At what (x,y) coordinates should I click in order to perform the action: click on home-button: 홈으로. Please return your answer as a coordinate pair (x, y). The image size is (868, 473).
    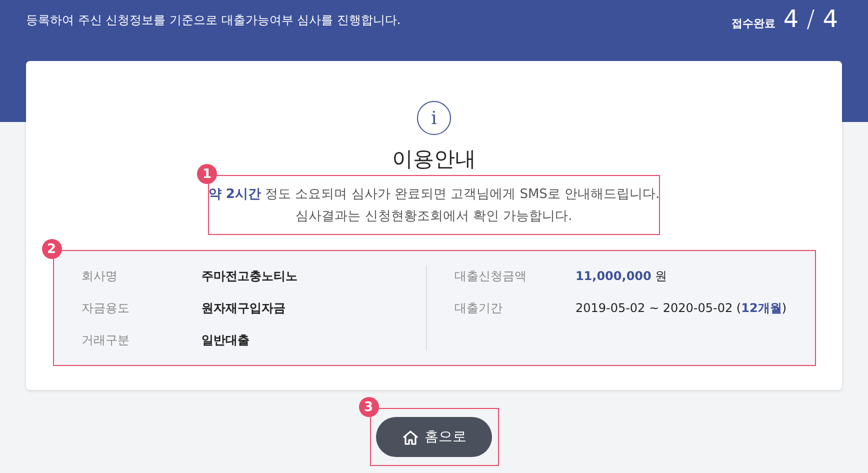
    Looking at the image, I should click on (434, 437).